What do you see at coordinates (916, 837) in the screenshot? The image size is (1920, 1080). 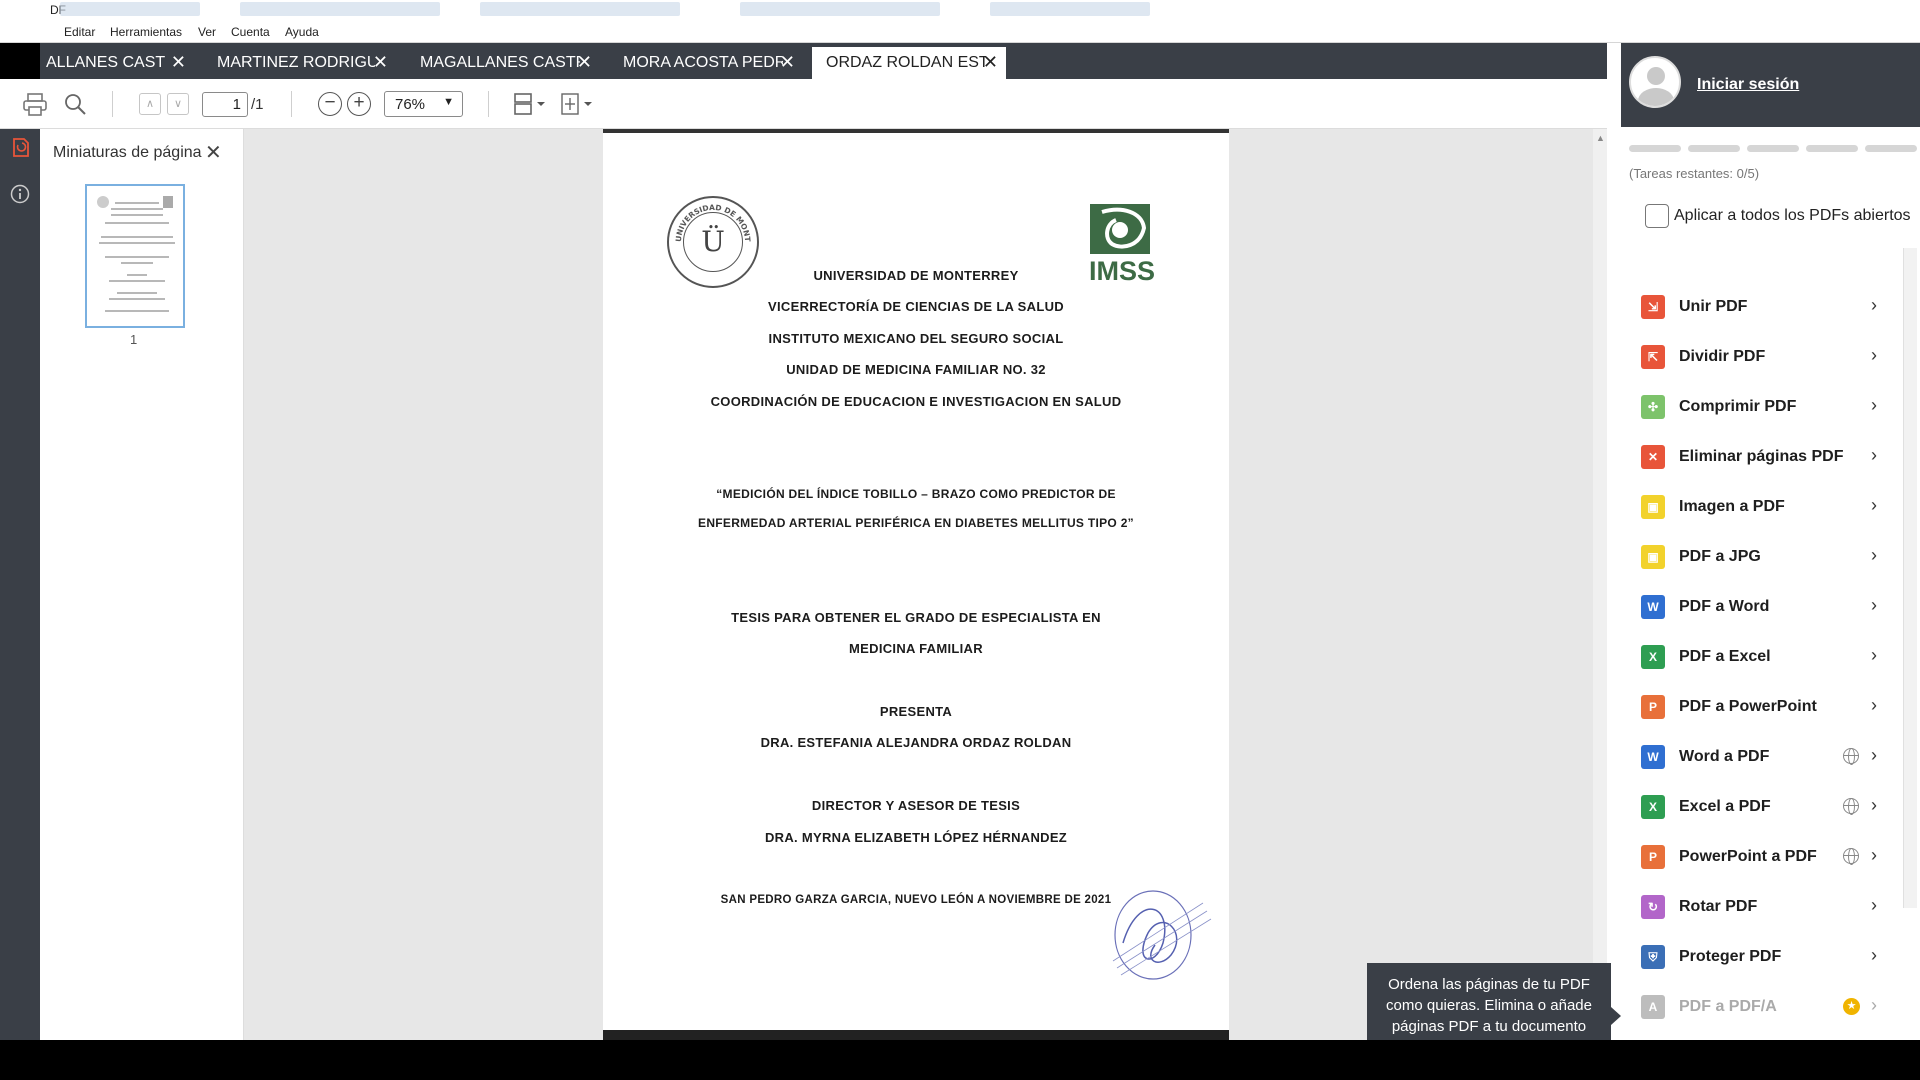 I see `doc-director: DRA. MYRNA ELIZABETH LÓPEZ HÉRNANDEZ` at bounding box center [916, 837].